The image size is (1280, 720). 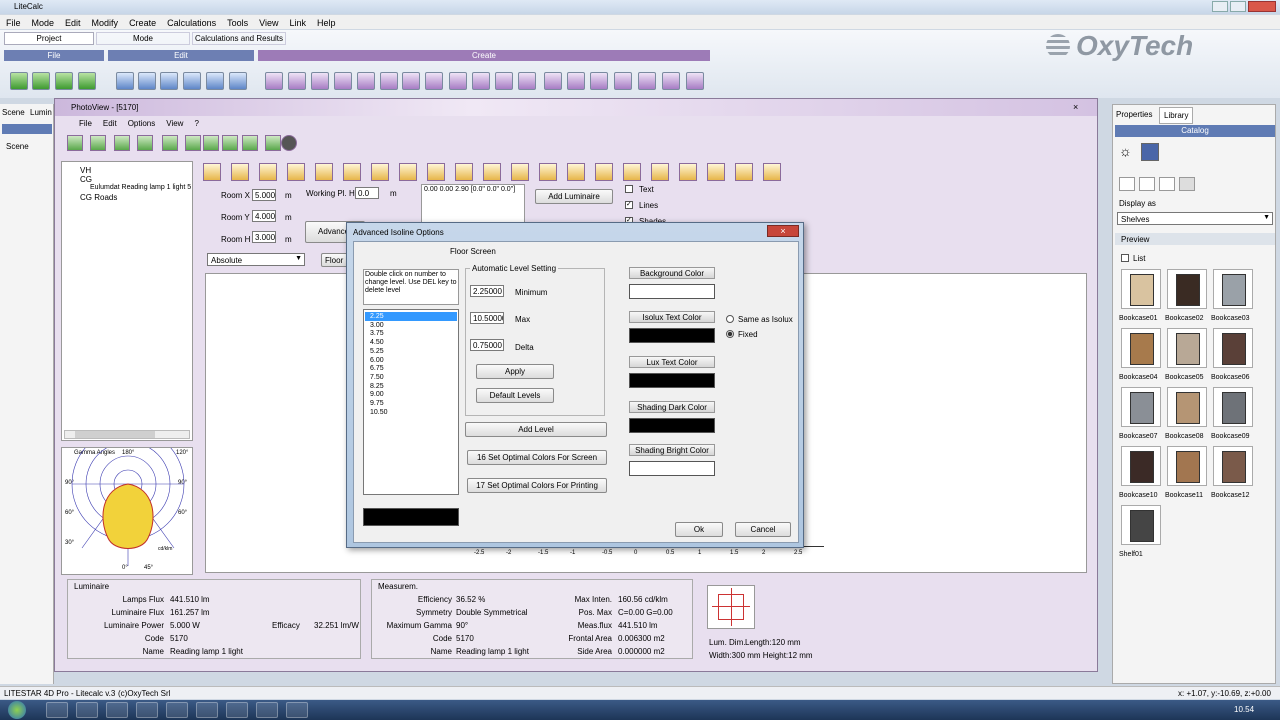 What do you see at coordinates (672, 335) in the screenshot?
I see `isolux-text-color-swatch` at bounding box center [672, 335].